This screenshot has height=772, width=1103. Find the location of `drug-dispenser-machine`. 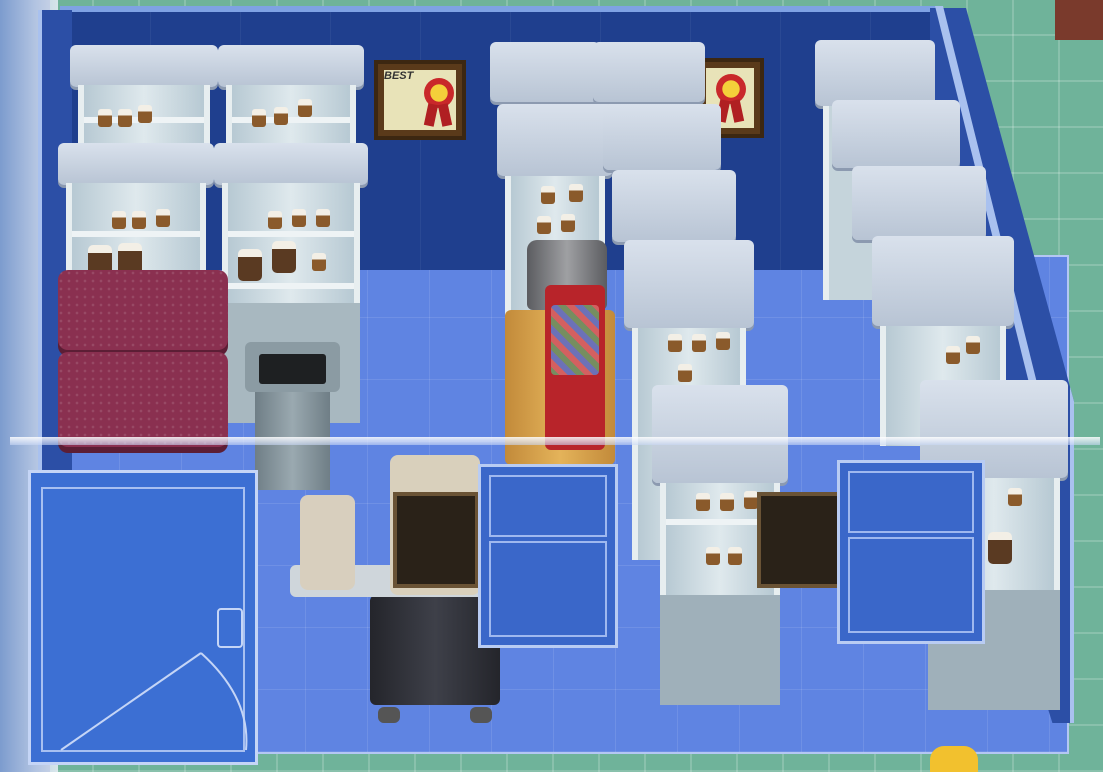

drug-dispenser-machine is located at coordinates (565, 350).